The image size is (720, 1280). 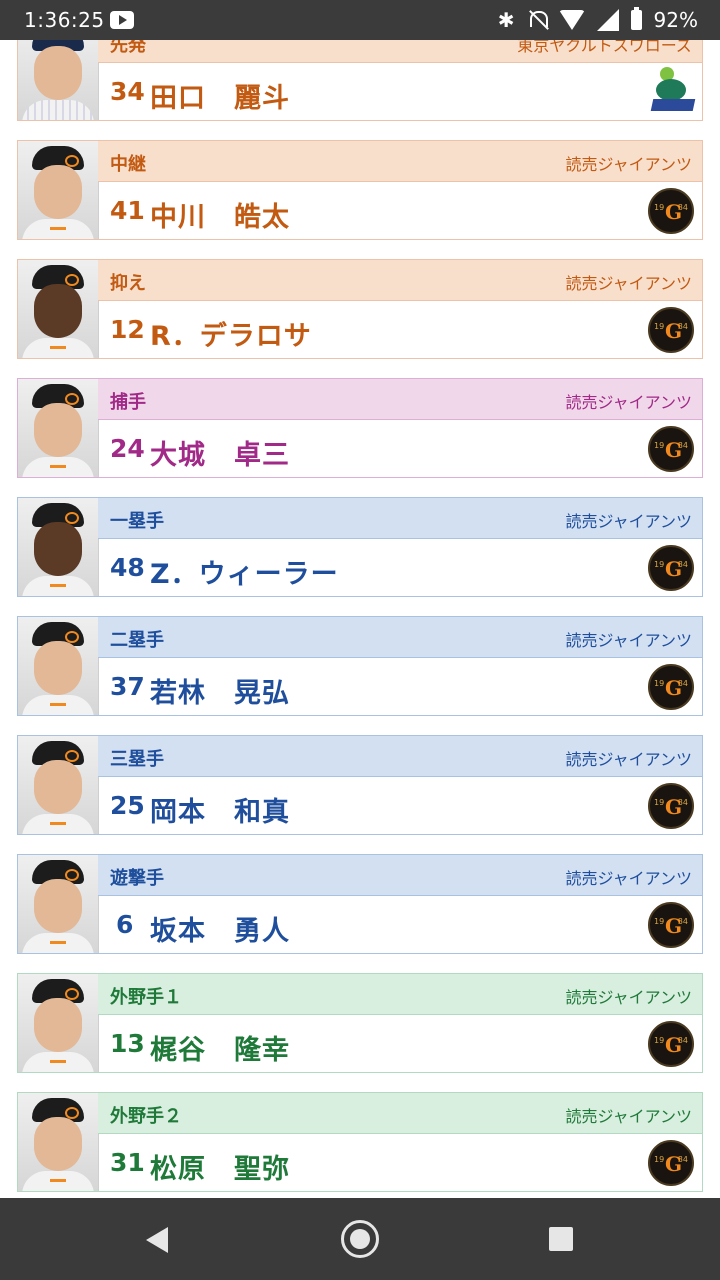 What do you see at coordinates (400, 875) in the screenshot?
I see `card-header: 遊撃手 読売ジャイアンツ` at bounding box center [400, 875].